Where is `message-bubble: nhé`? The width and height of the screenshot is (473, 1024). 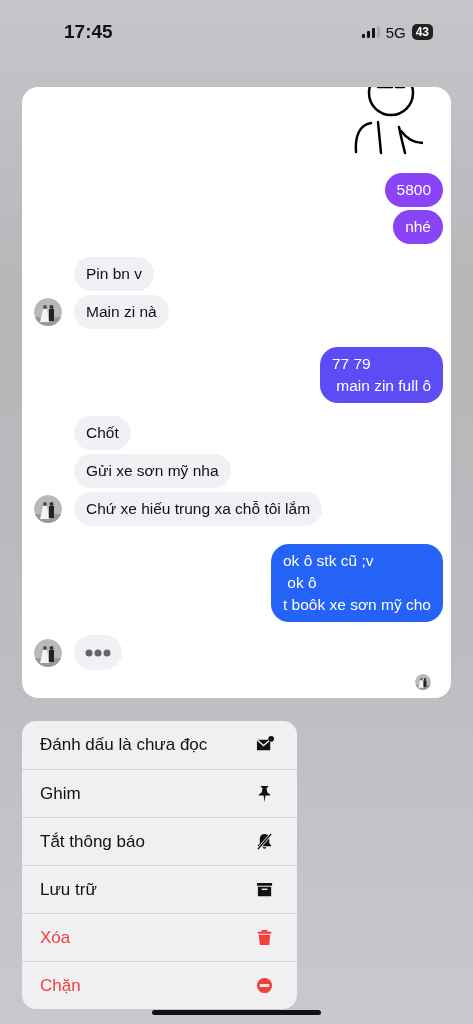 message-bubble: nhé is located at coordinates (418, 227).